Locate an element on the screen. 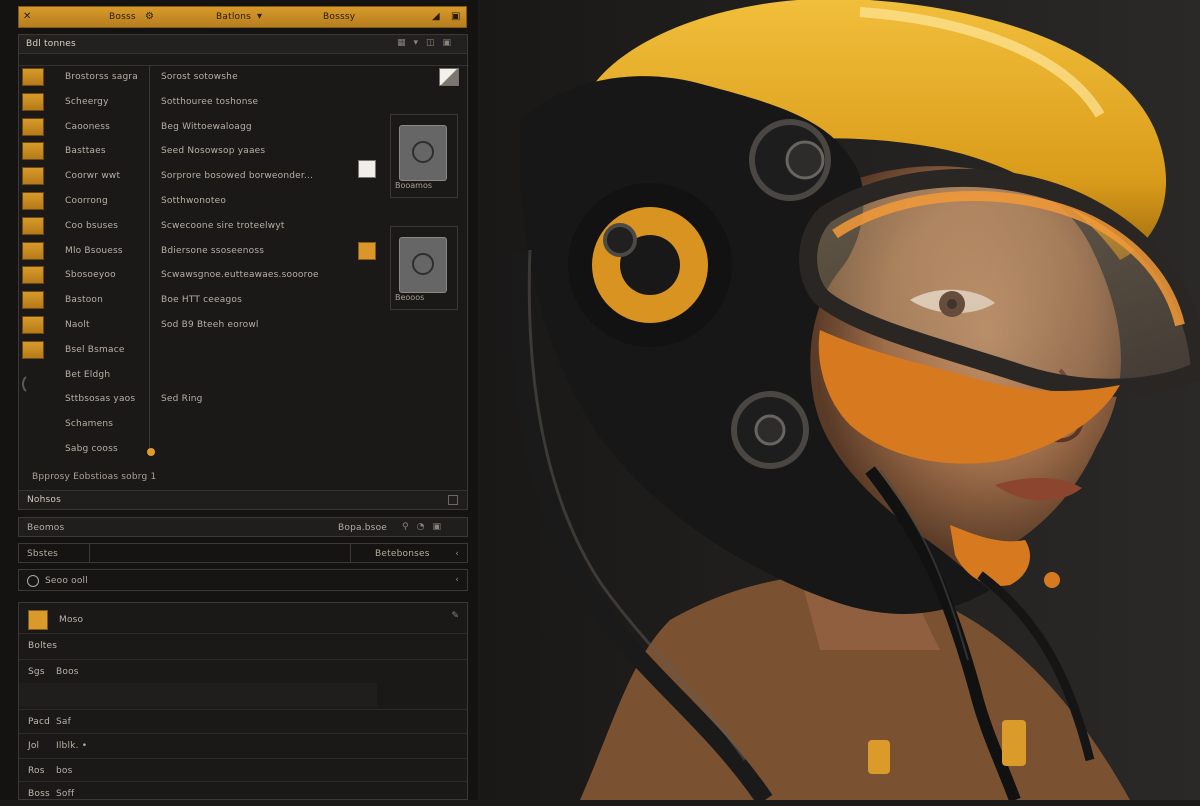 This screenshot has width=1200, height=806. sub-toolbar-2-left: Sbstes is located at coordinates (42, 554).